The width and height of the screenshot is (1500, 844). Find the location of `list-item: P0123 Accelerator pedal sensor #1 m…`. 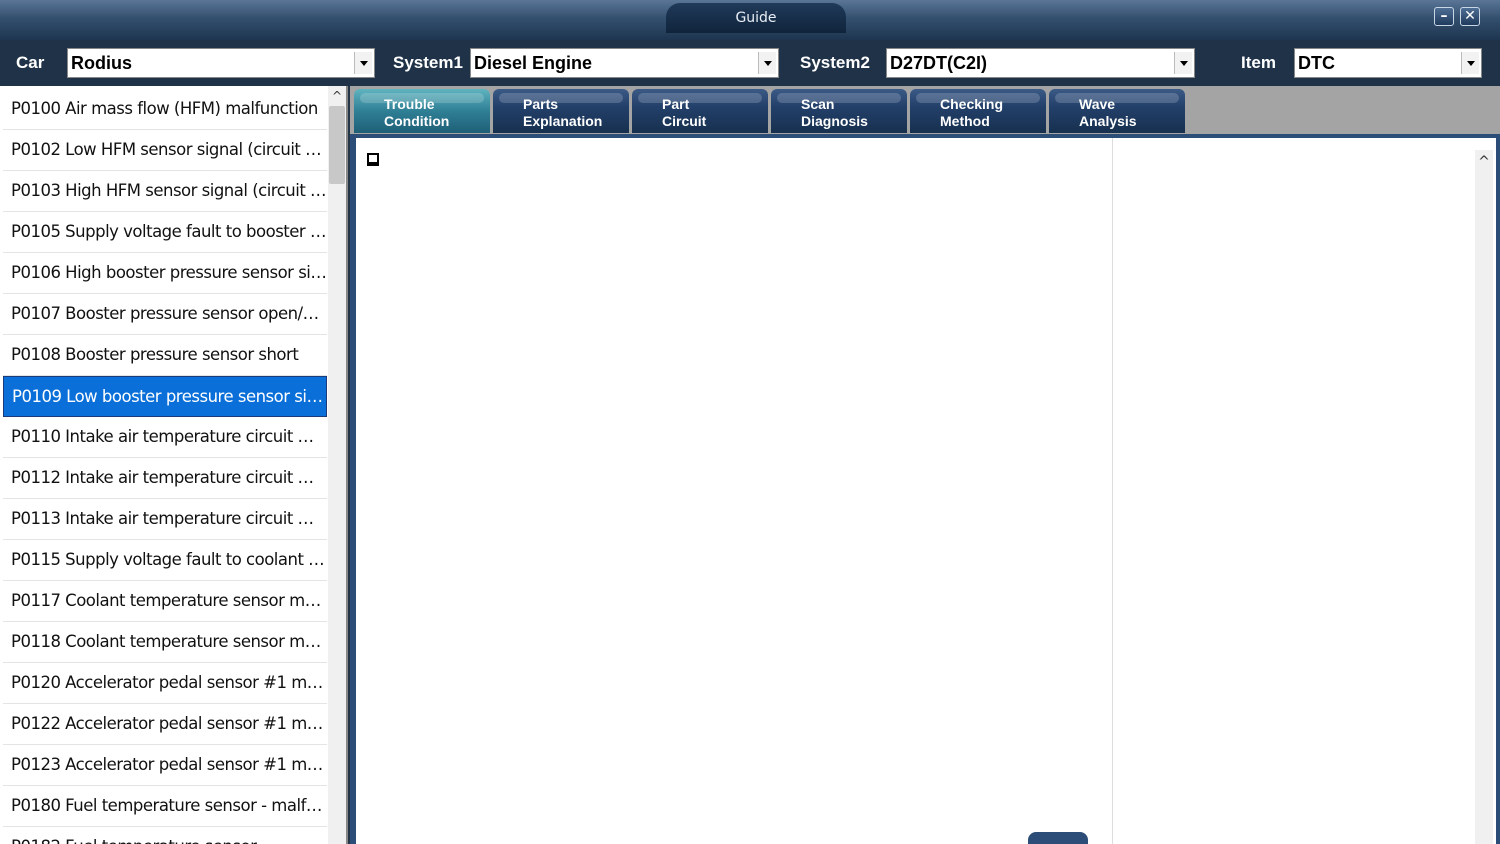

list-item: P0123 Accelerator pedal sensor #1 m… is located at coordinates (165, 765).